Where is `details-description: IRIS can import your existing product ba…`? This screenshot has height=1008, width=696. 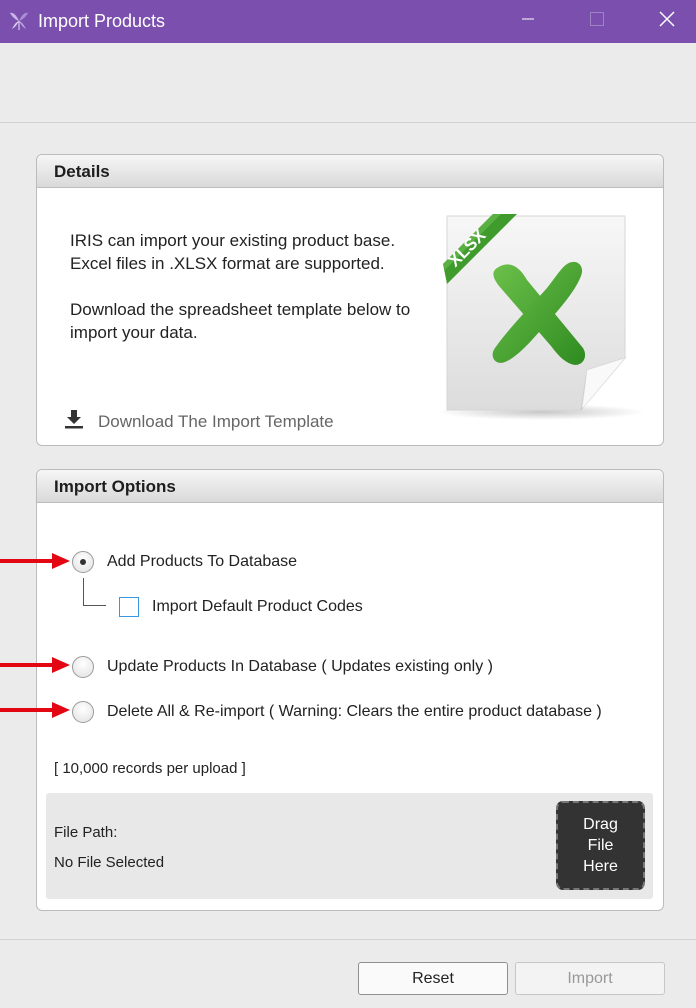 details-description: IRIS can import your existing product ba… is located at coordinates (240, 286).